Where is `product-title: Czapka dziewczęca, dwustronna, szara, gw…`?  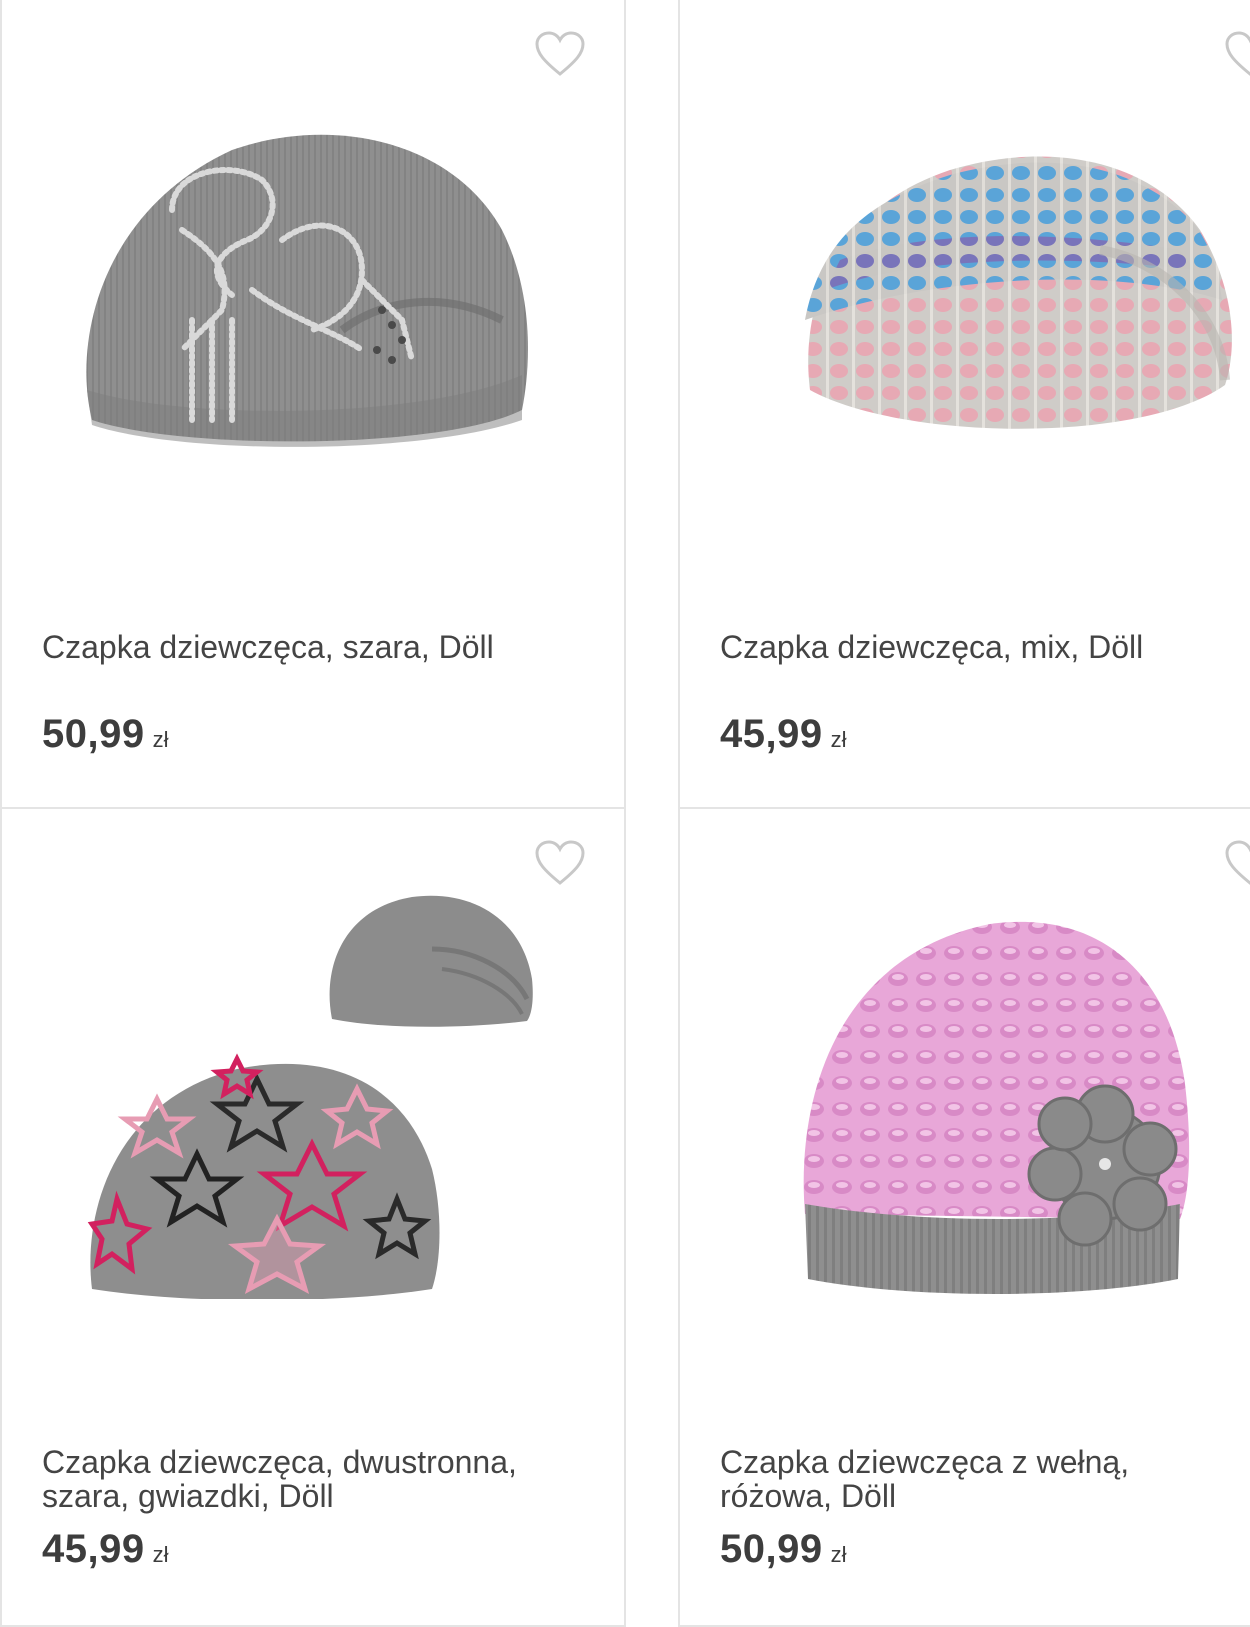
product-title: Czapka dziewczęca, dwustronna, szara, gw… is located at coordinates (302, 1479).